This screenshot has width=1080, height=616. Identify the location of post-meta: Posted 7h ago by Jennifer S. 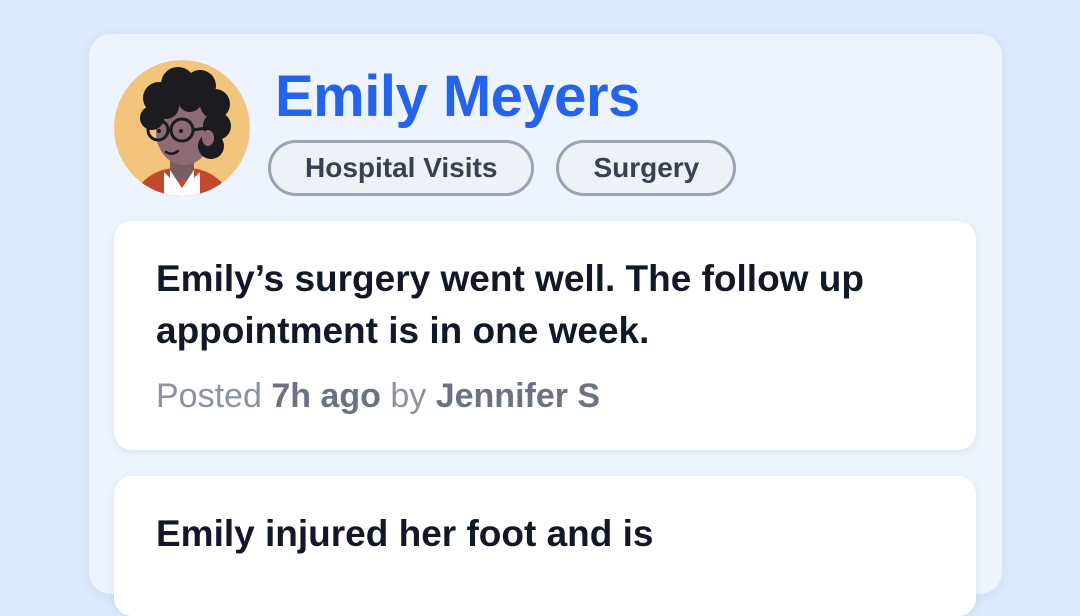
(545, 396).